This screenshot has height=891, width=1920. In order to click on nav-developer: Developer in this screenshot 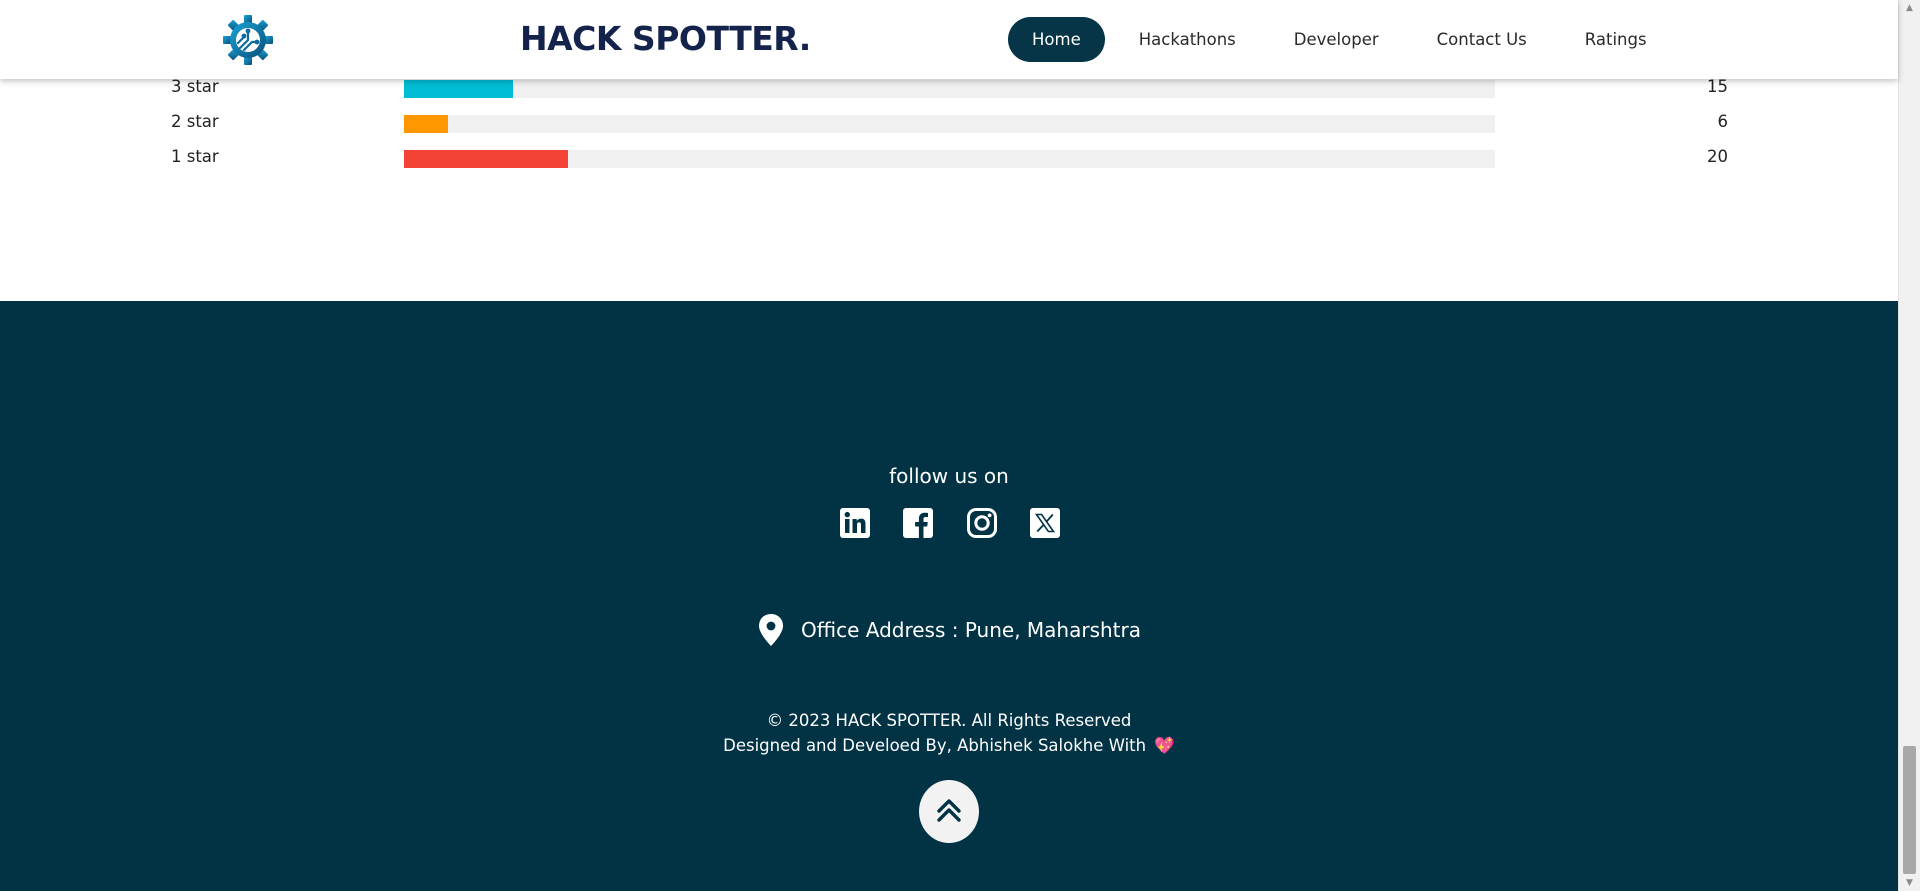, I will do `click(1336, 39)`.